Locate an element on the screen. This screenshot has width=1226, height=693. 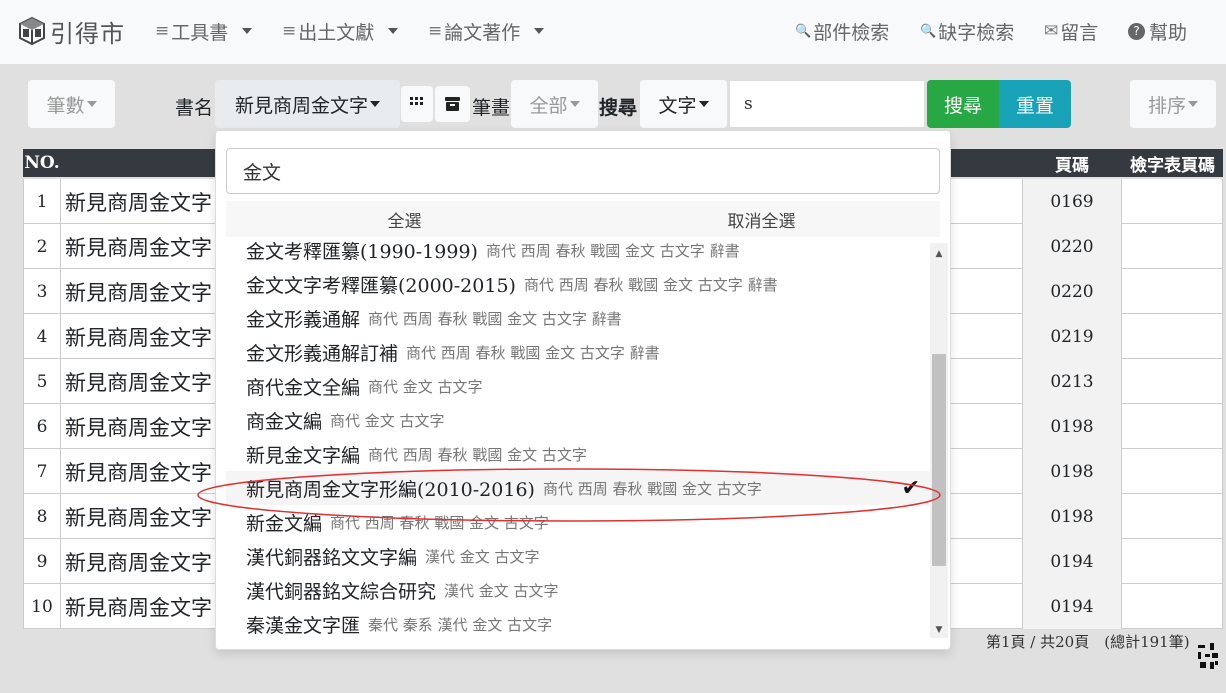
search-type-button: 文字 is located at coordinates (683, 104).